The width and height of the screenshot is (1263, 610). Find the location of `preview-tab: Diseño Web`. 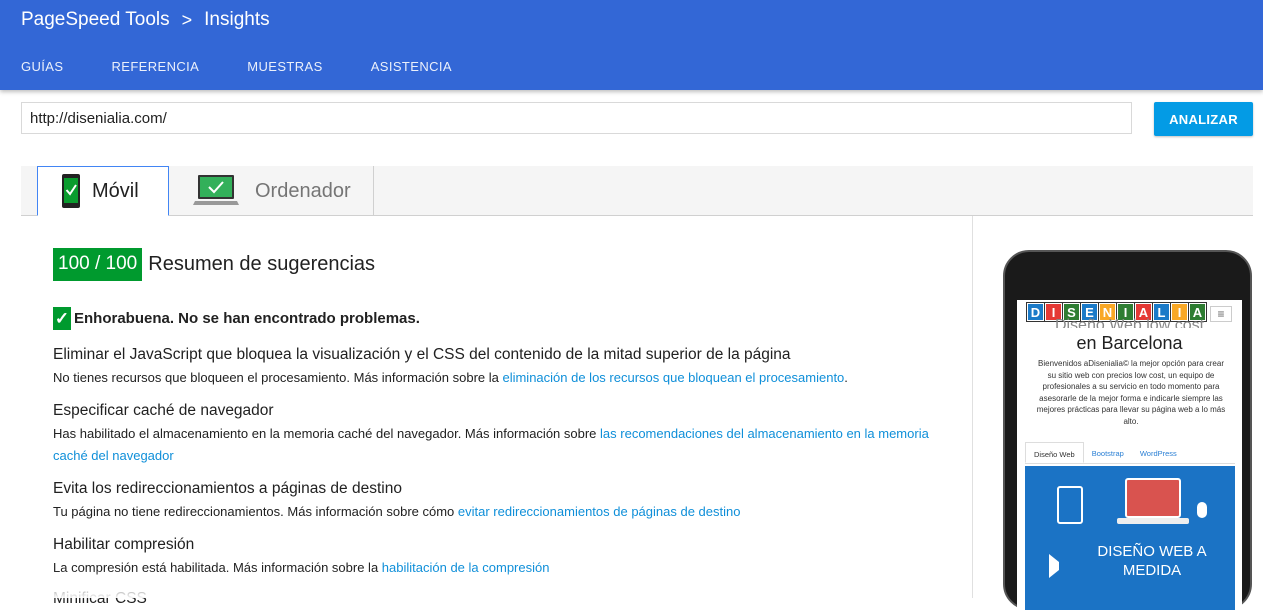

preview-tab: Diseño Web is located at coordinates (1054, 452).